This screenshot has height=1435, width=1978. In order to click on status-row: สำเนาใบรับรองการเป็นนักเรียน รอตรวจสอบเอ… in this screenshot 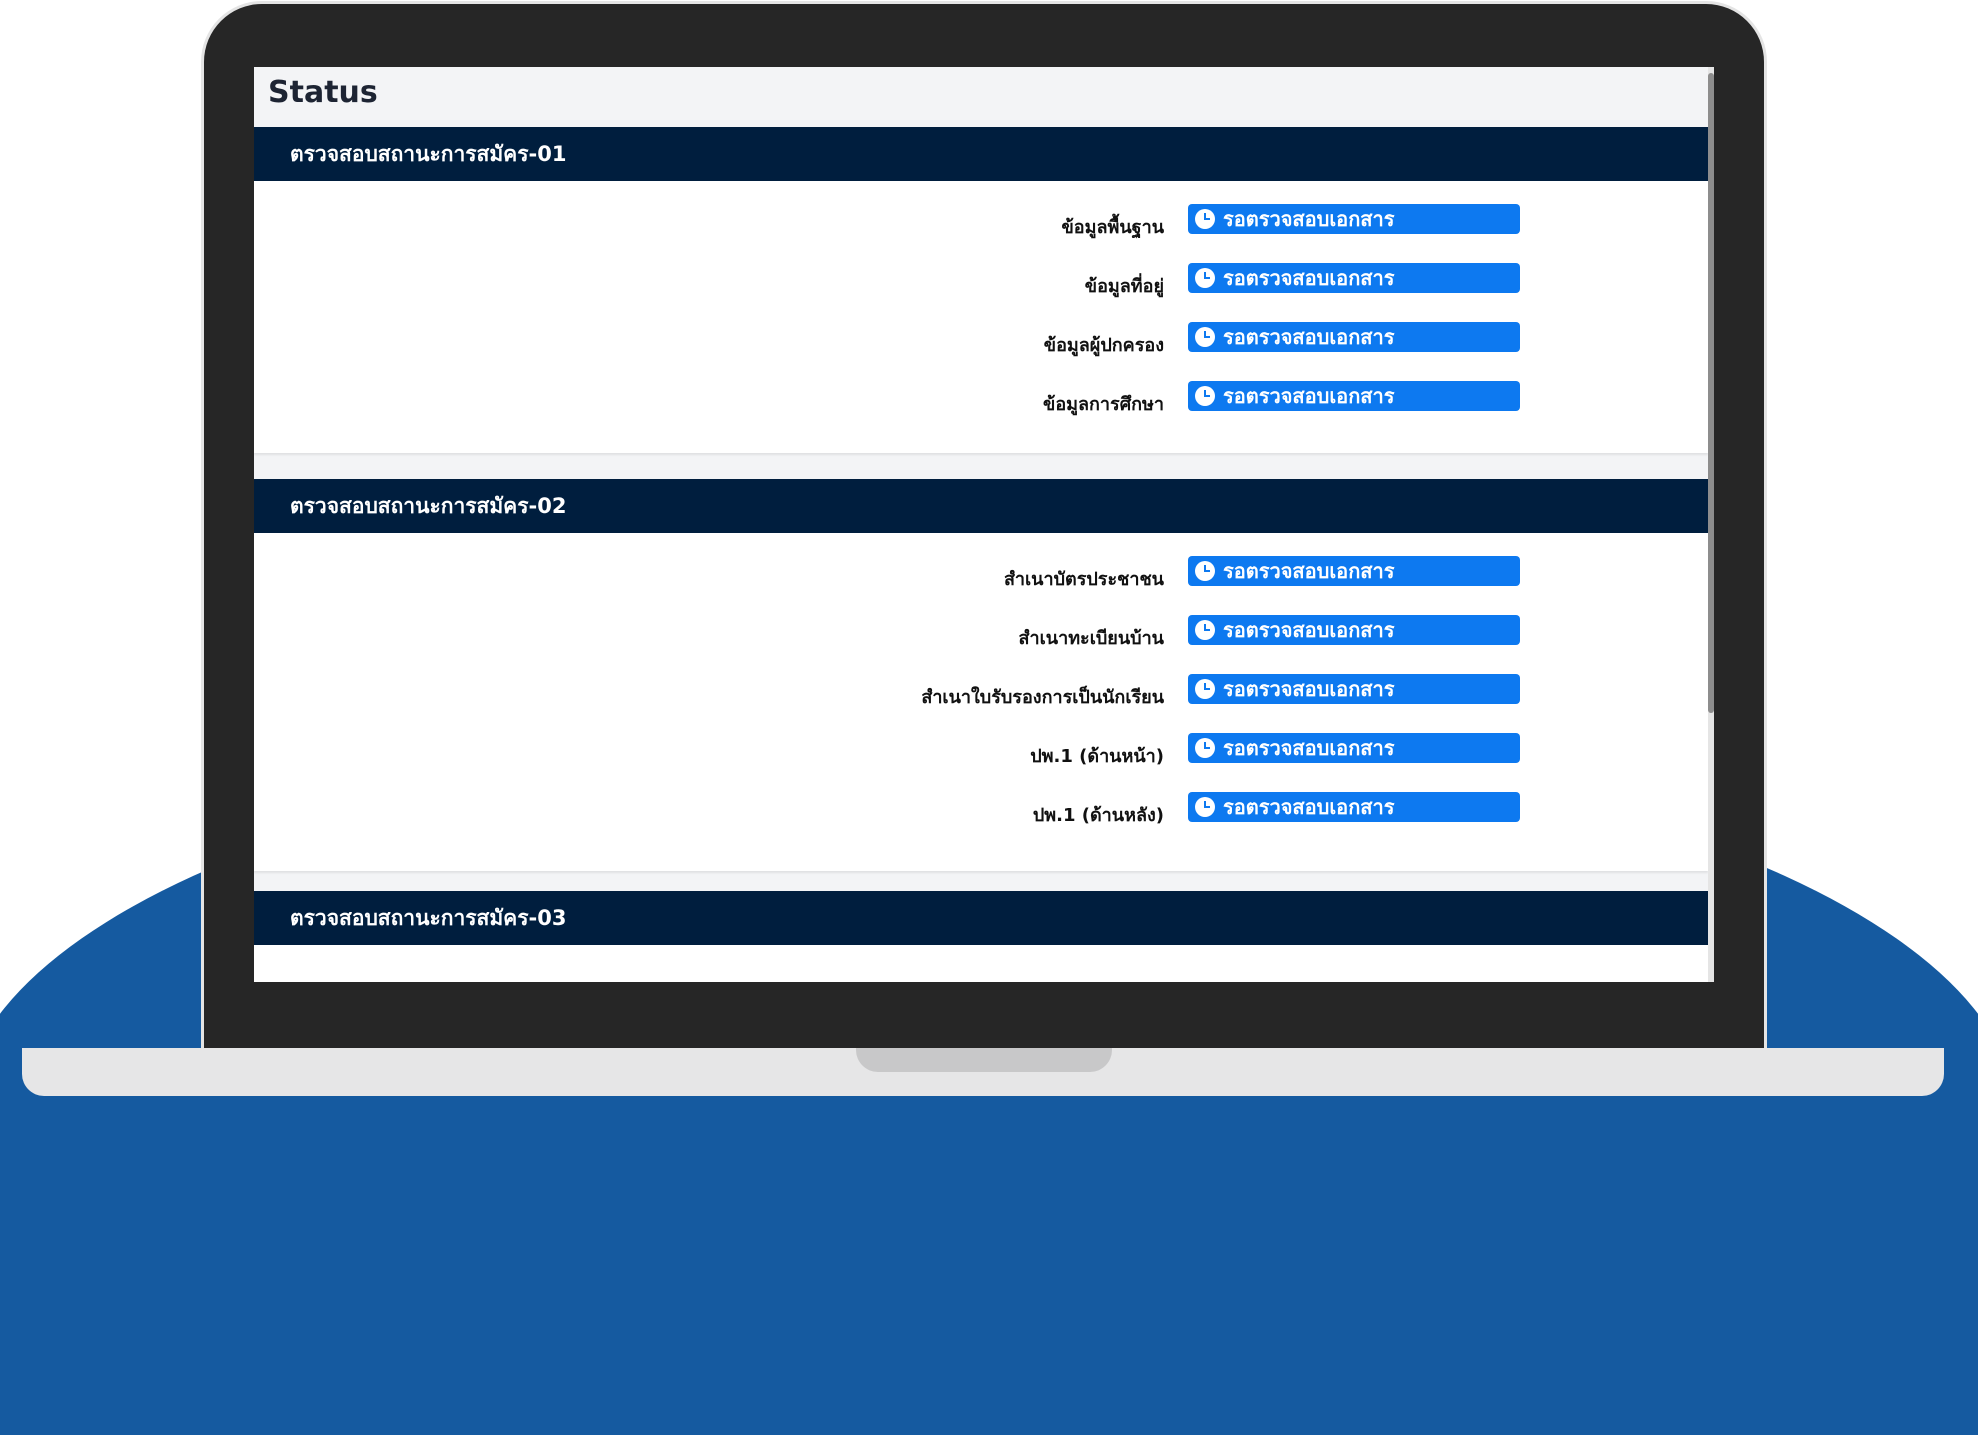, I will do `click(981, 692)`.